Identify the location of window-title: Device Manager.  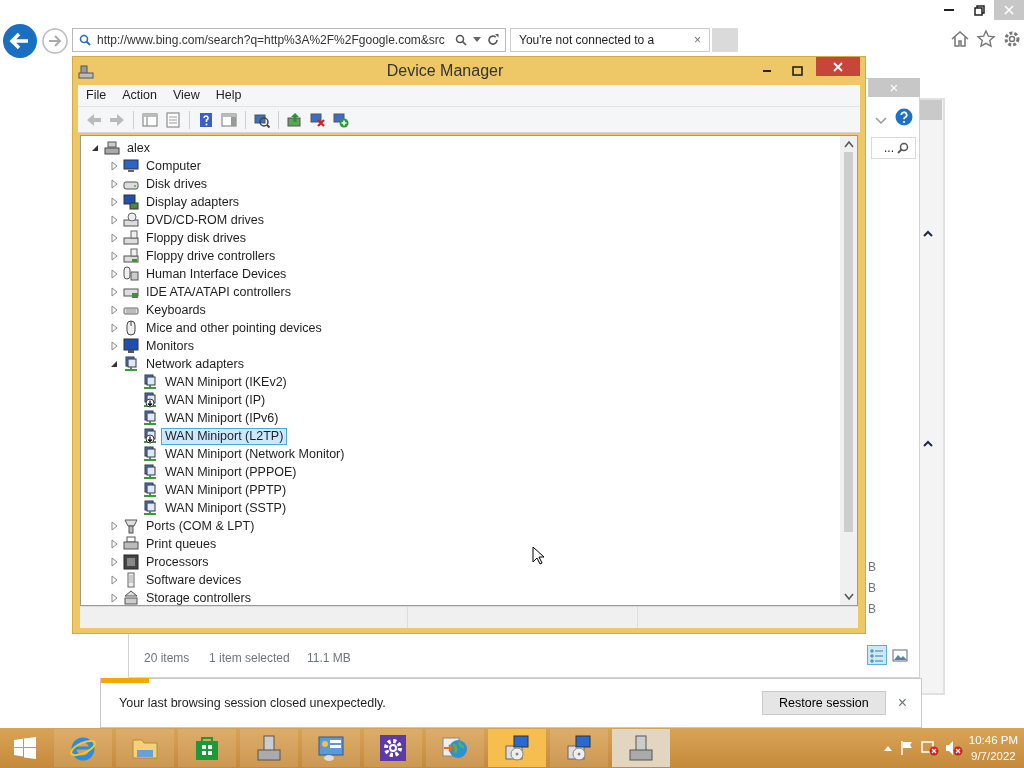
(445, 71).